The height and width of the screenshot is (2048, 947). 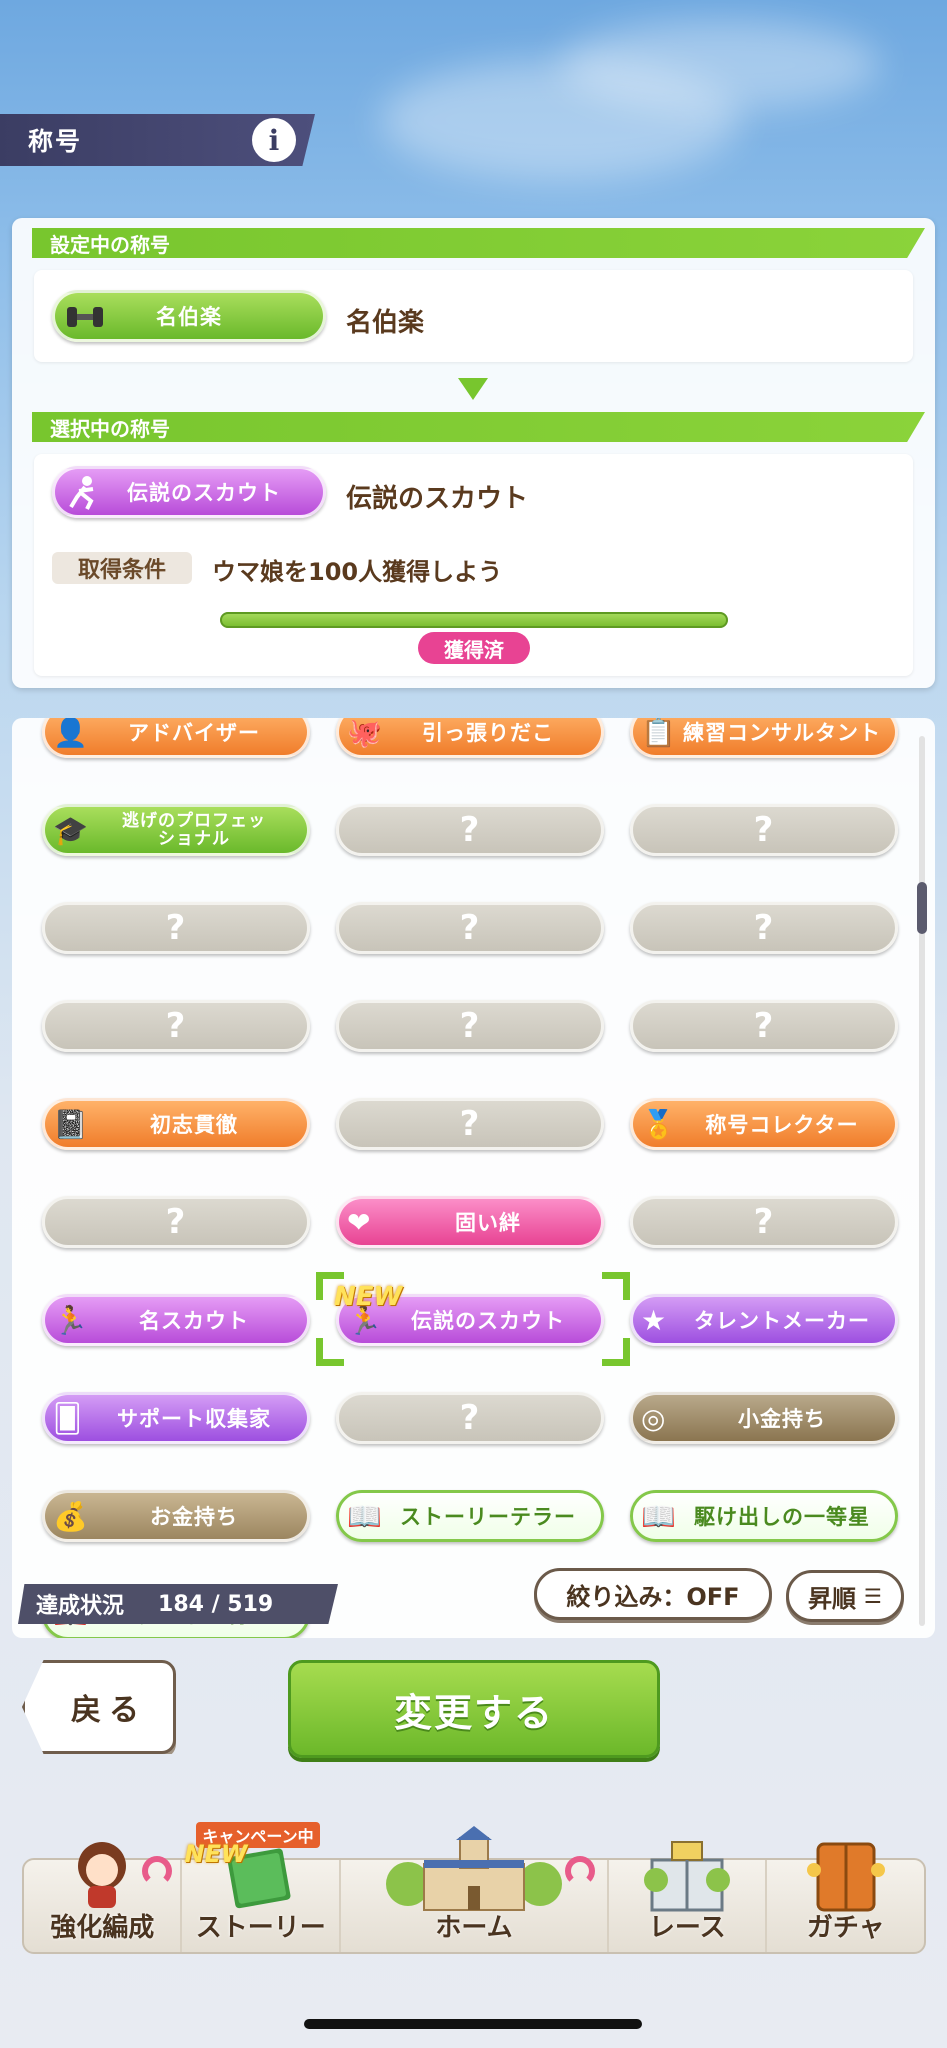 I want to click on sort-button-label: 昇順, so click(x=832, y=1598).